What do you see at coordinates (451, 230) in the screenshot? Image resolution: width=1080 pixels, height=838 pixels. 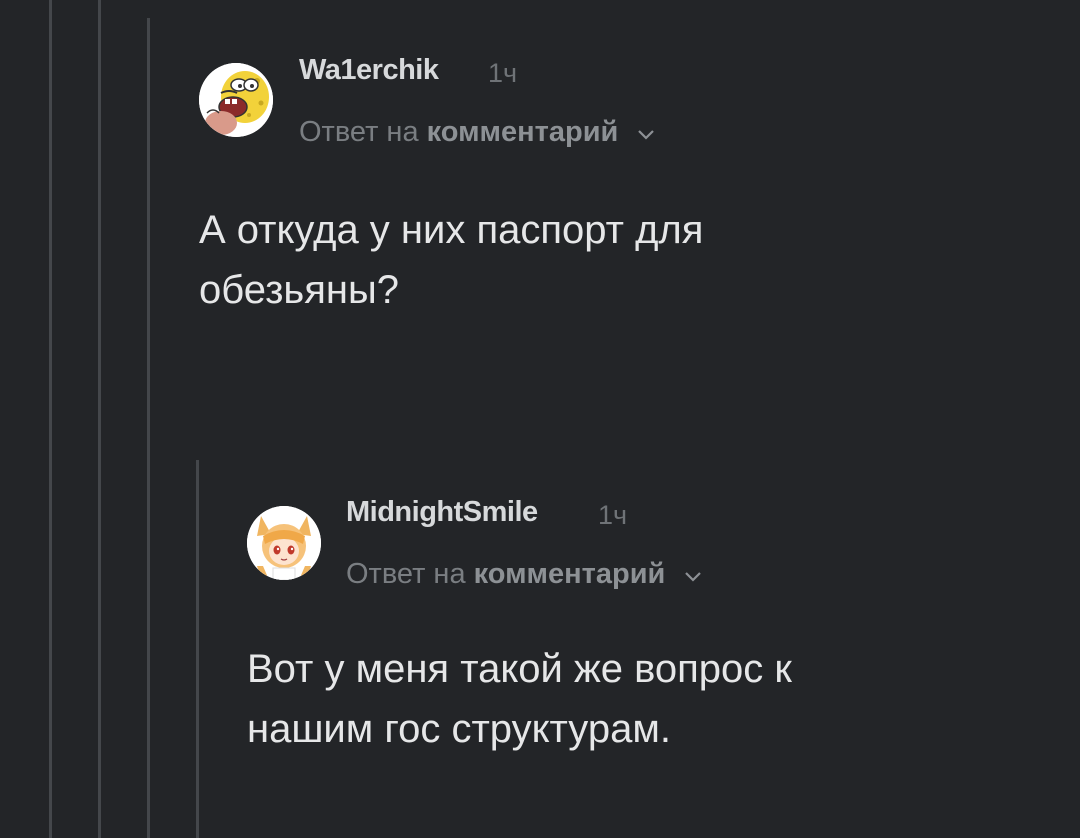 I see `comment-text-line: А откуда у них паспорт для` at bounding box center [451, 230].